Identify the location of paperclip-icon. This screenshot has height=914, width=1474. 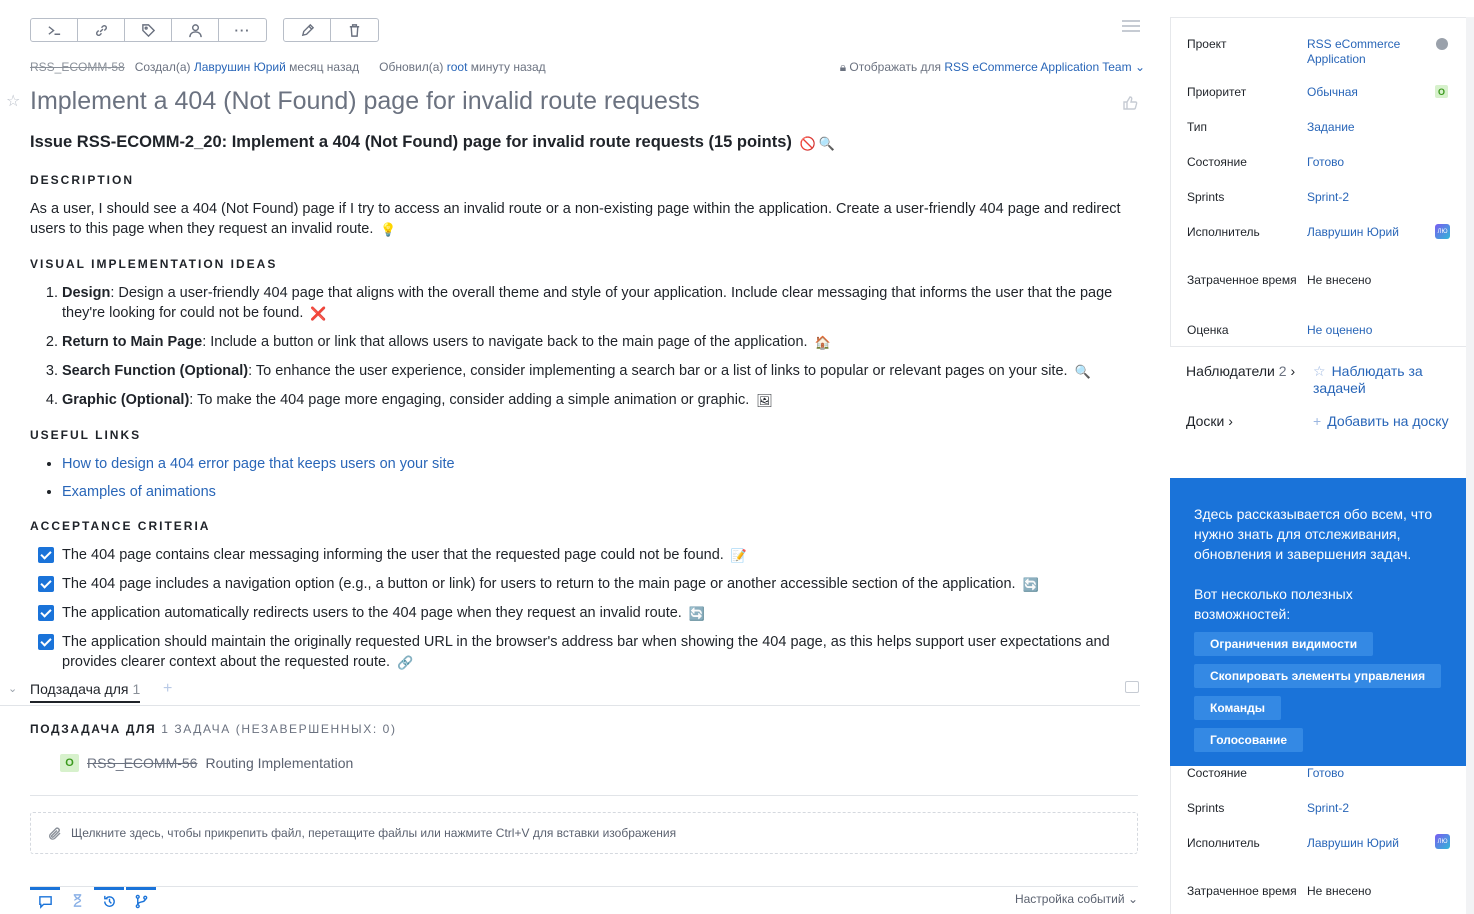
(55, 833).